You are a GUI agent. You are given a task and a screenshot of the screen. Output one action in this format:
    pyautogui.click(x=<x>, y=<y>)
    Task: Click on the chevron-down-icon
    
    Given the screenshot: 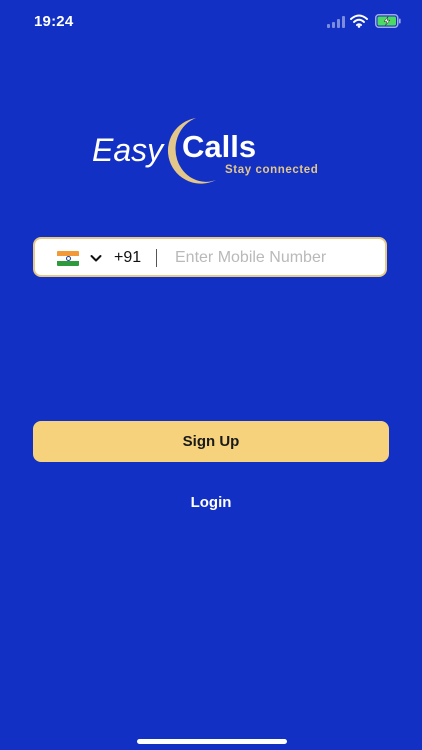 What is the action you would take?
    pyautogui.click(x=96, y=258)
    